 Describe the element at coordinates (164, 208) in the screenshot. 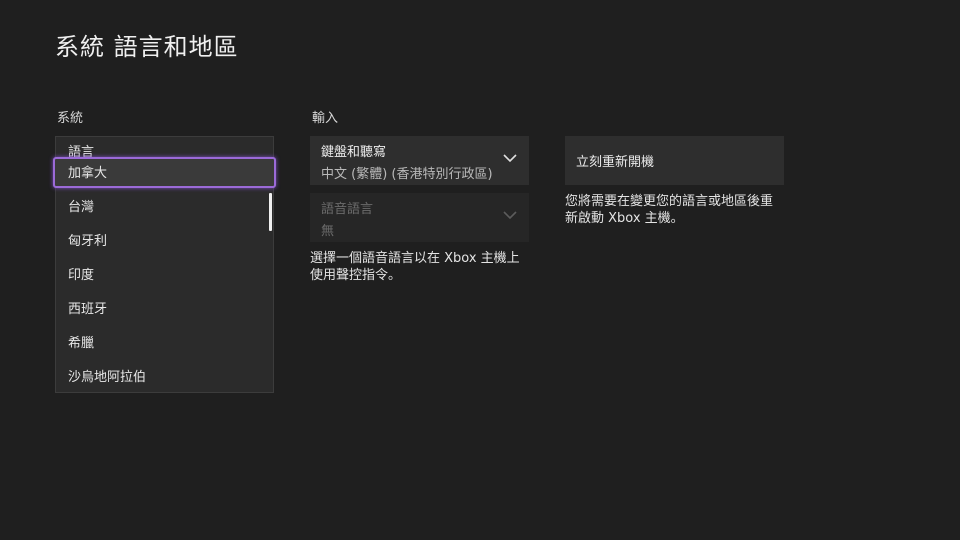

I see `option-taiwan: 台灣` at that location.